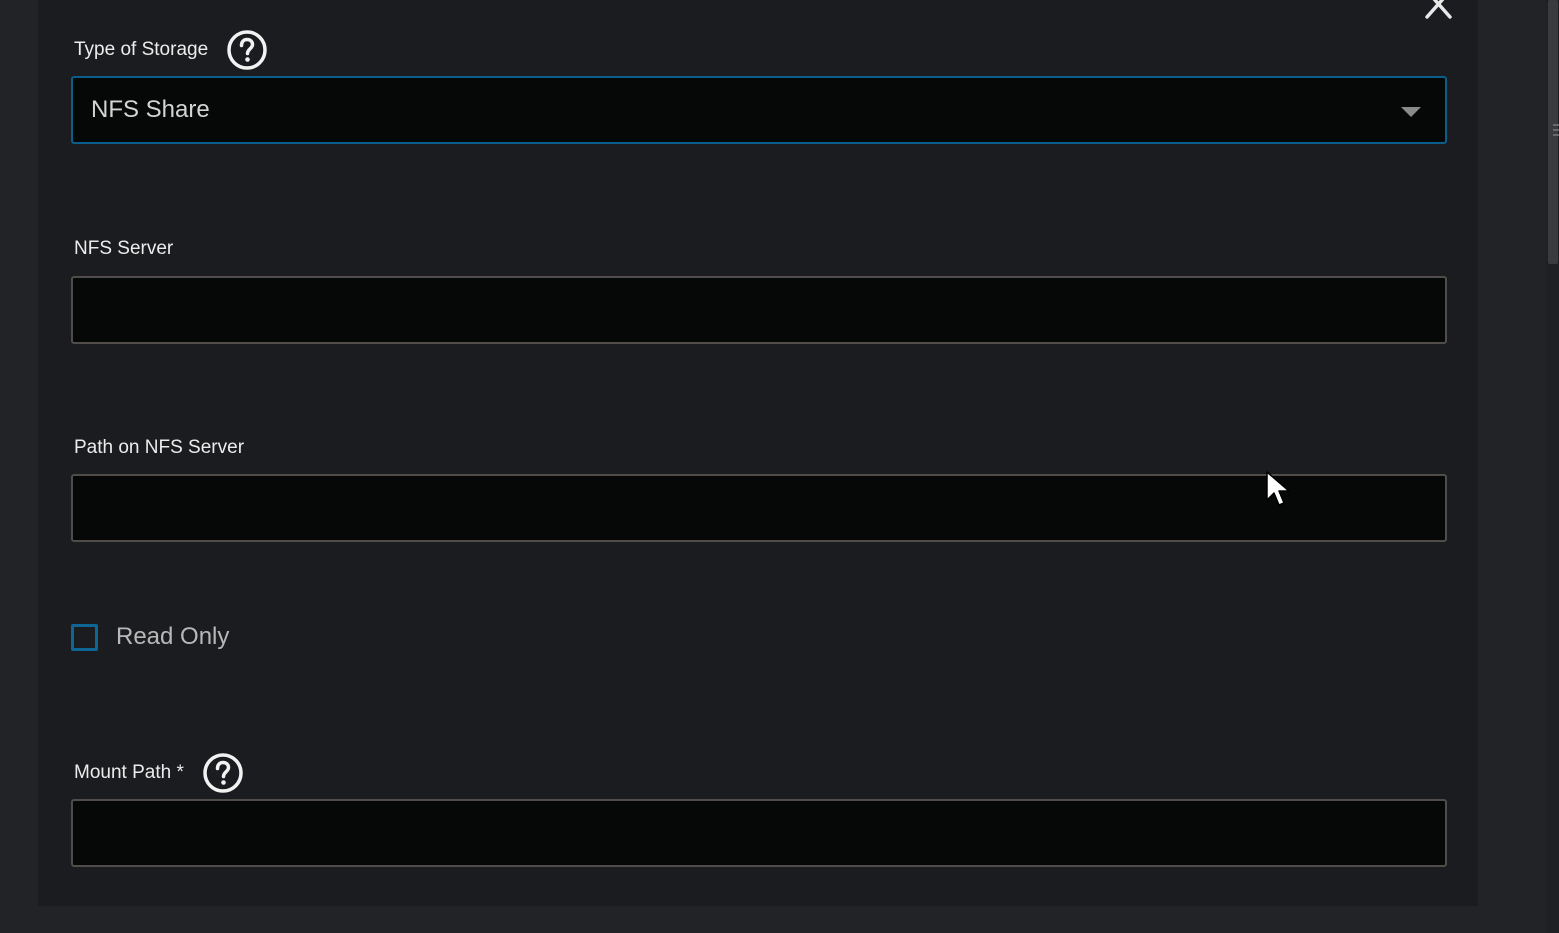 Image resolution: width=1559 pixels, height=933 pixels. What do you see at coordinates (84, 637) in the screenshot?
I see `read-only-checkbox` at bounding box center [84, 637].